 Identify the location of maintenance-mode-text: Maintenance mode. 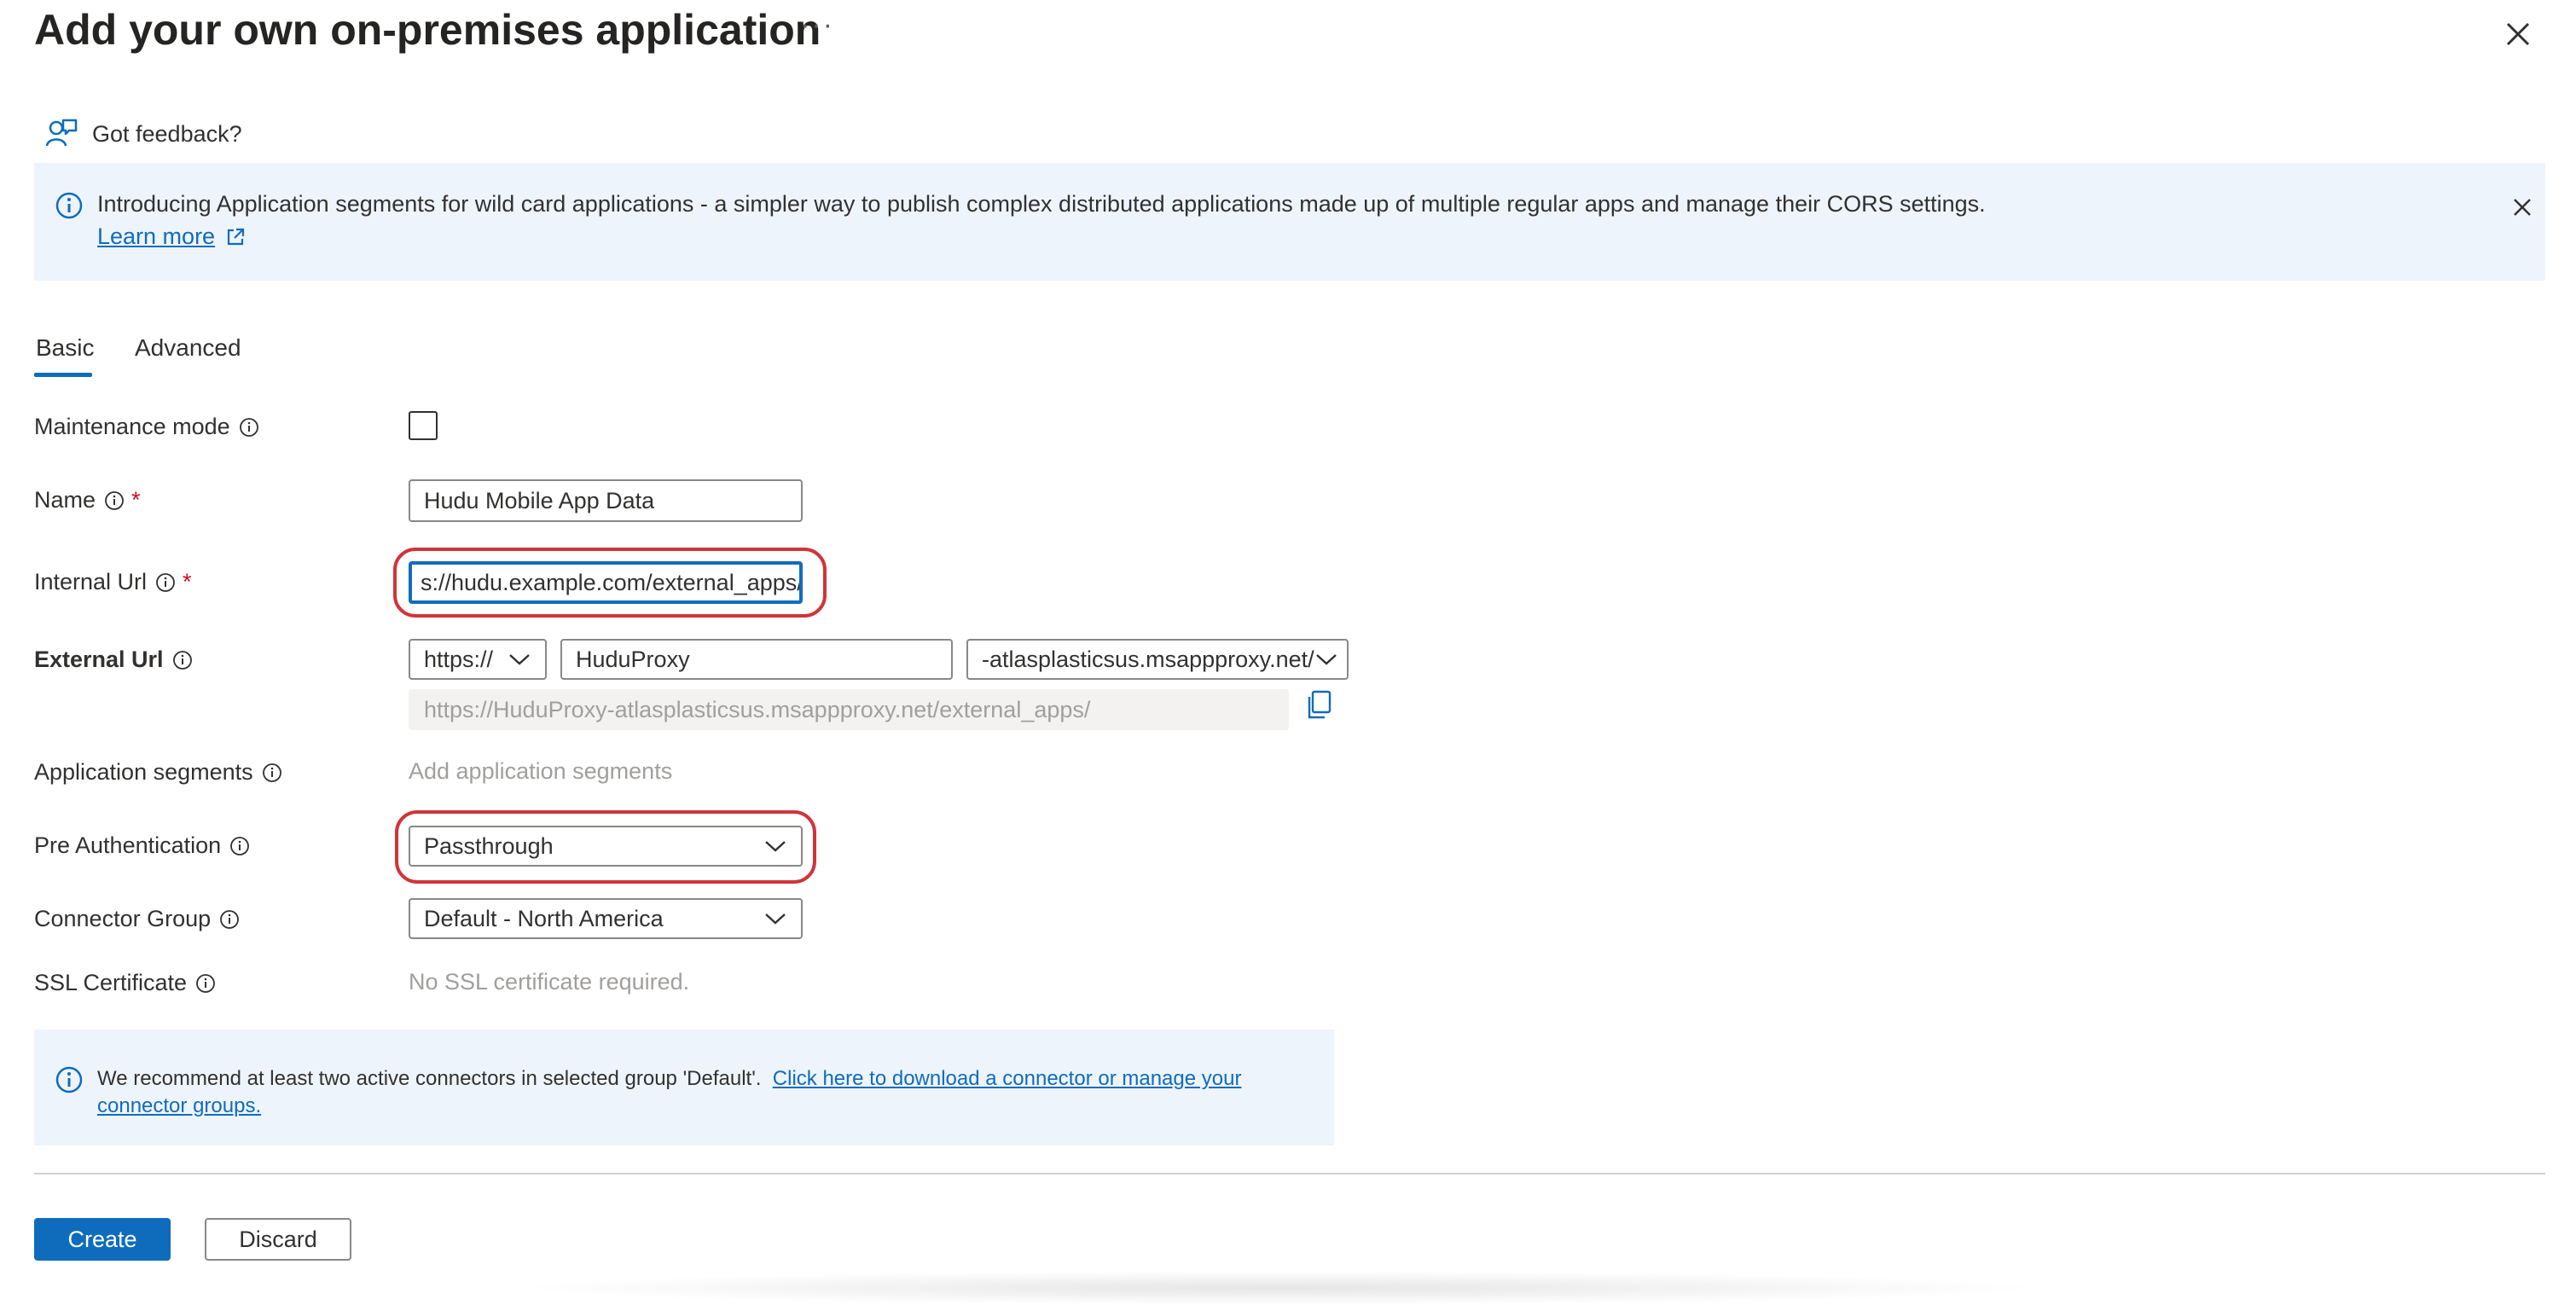
(132, 426).